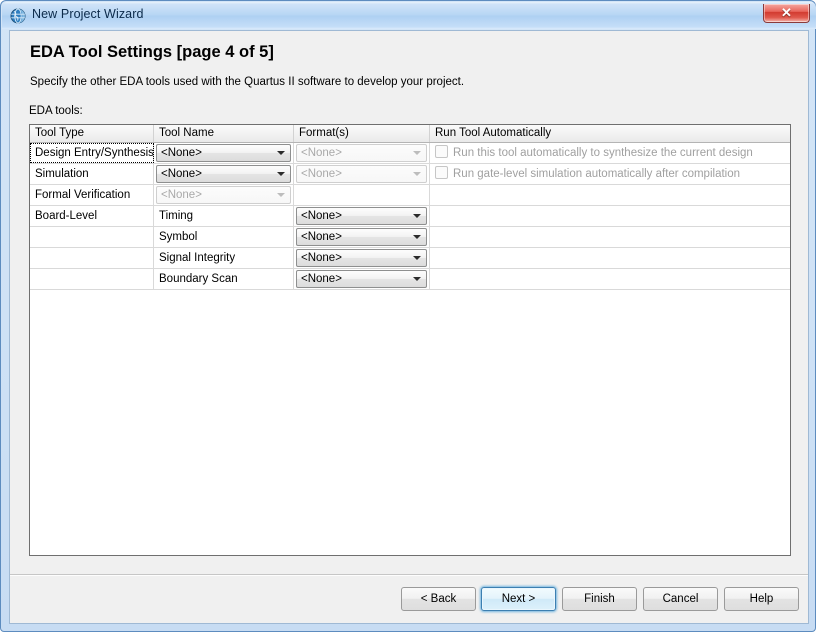 This screenshot has width=816, height=632. I want to click on table-row: Board-Level Timing <None>, so click(410, 216).